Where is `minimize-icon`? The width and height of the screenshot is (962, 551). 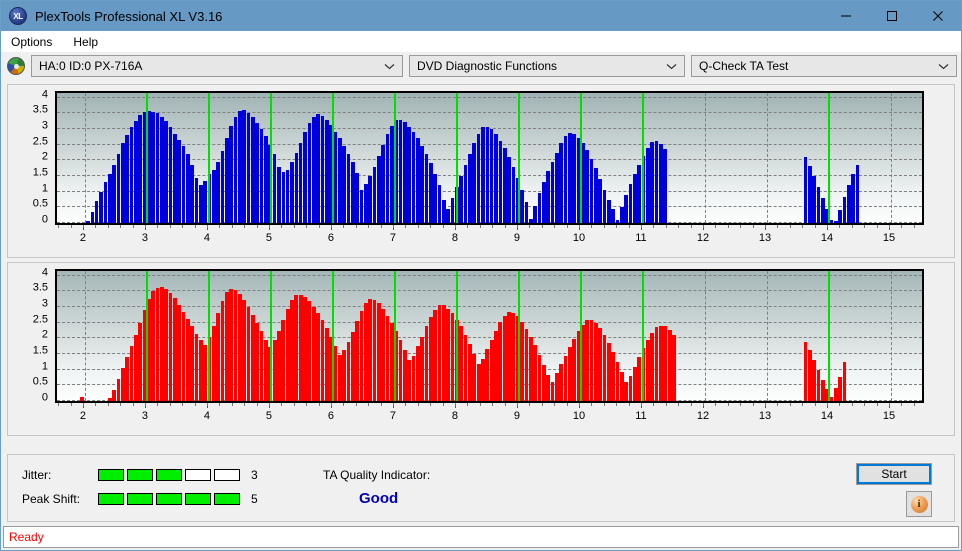
minimize-icon is located at coordinates (846, 16).